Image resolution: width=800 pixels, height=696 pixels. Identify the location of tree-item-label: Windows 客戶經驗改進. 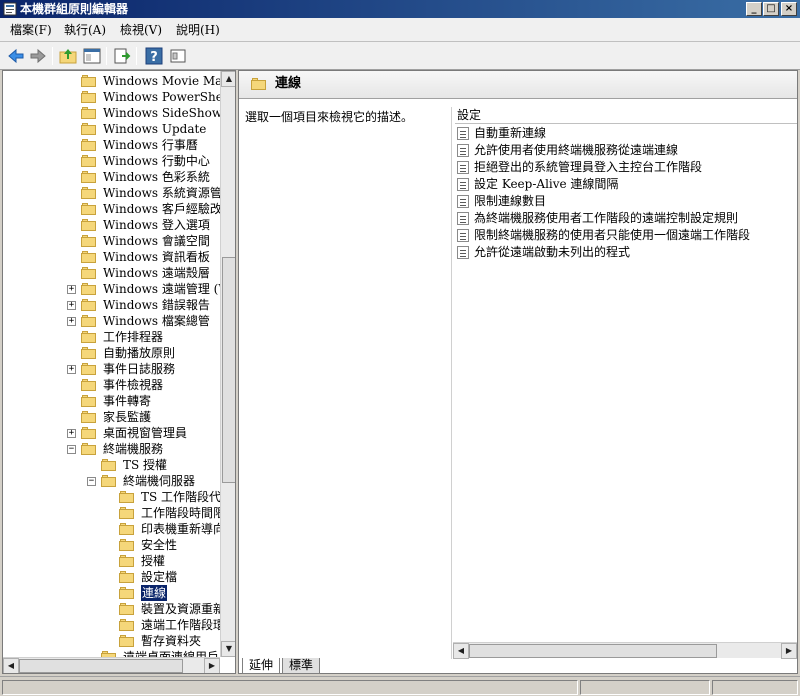
(168, 209).